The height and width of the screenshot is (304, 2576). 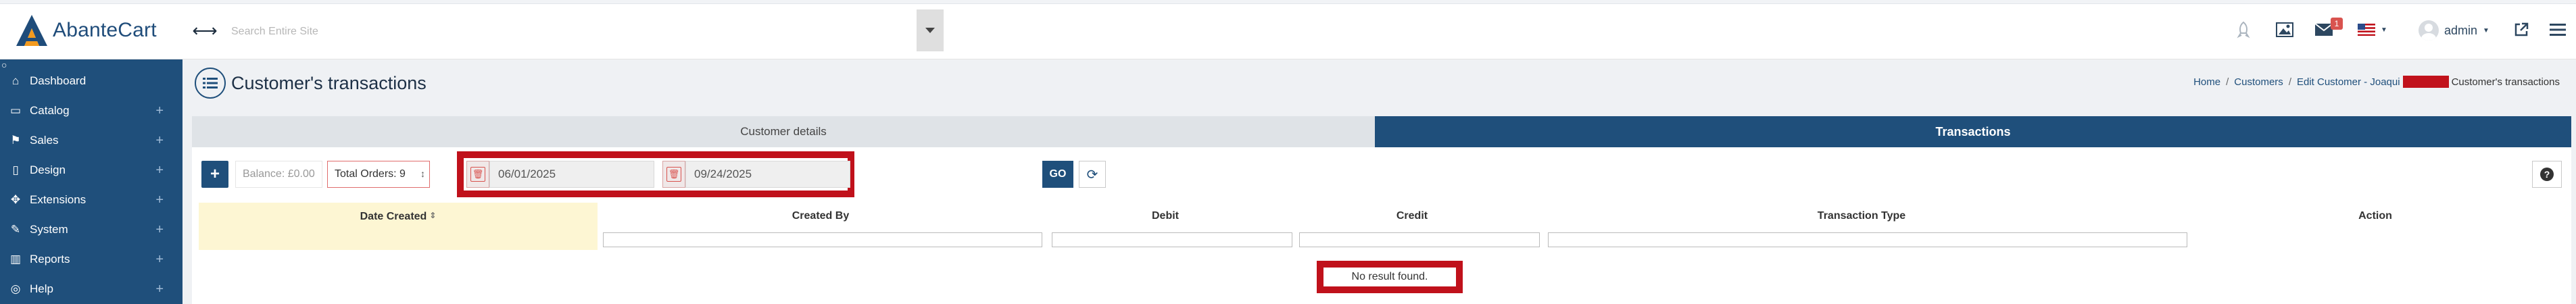 I want to click on date-to-group: 🗑 09/24/2025, so click(x=756, y=175).